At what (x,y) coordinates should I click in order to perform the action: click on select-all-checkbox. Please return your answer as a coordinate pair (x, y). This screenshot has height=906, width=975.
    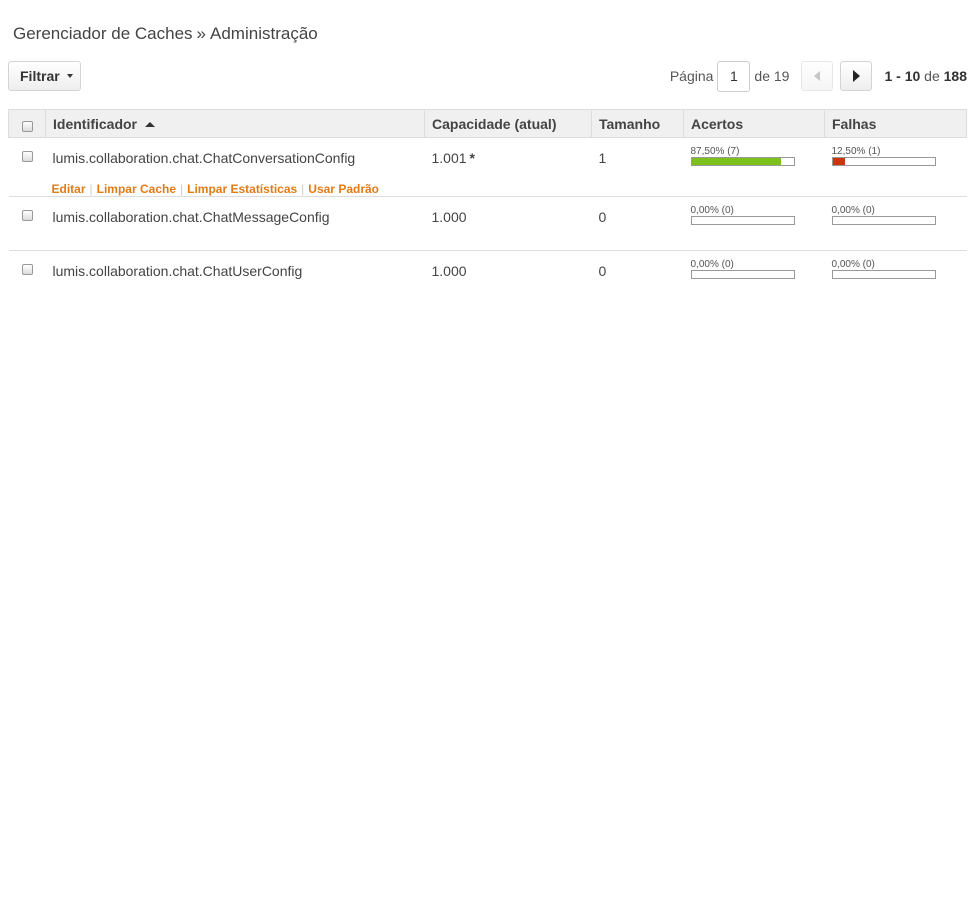
    Looking at the image, I should click on (27, 126).